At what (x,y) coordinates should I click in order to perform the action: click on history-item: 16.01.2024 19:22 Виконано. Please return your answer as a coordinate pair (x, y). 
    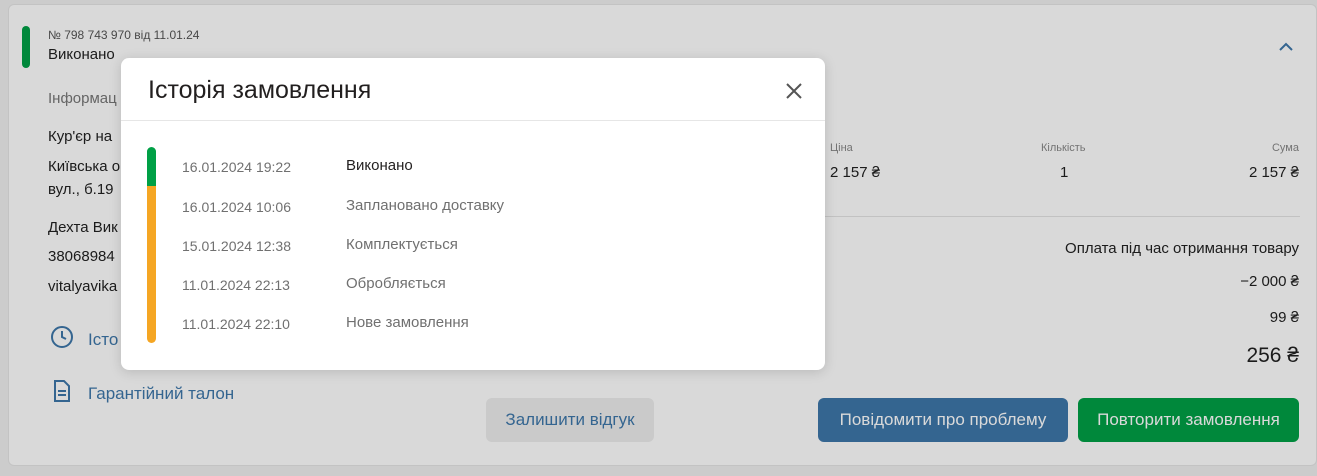
    Looking at the image, I should click on (482, 167).